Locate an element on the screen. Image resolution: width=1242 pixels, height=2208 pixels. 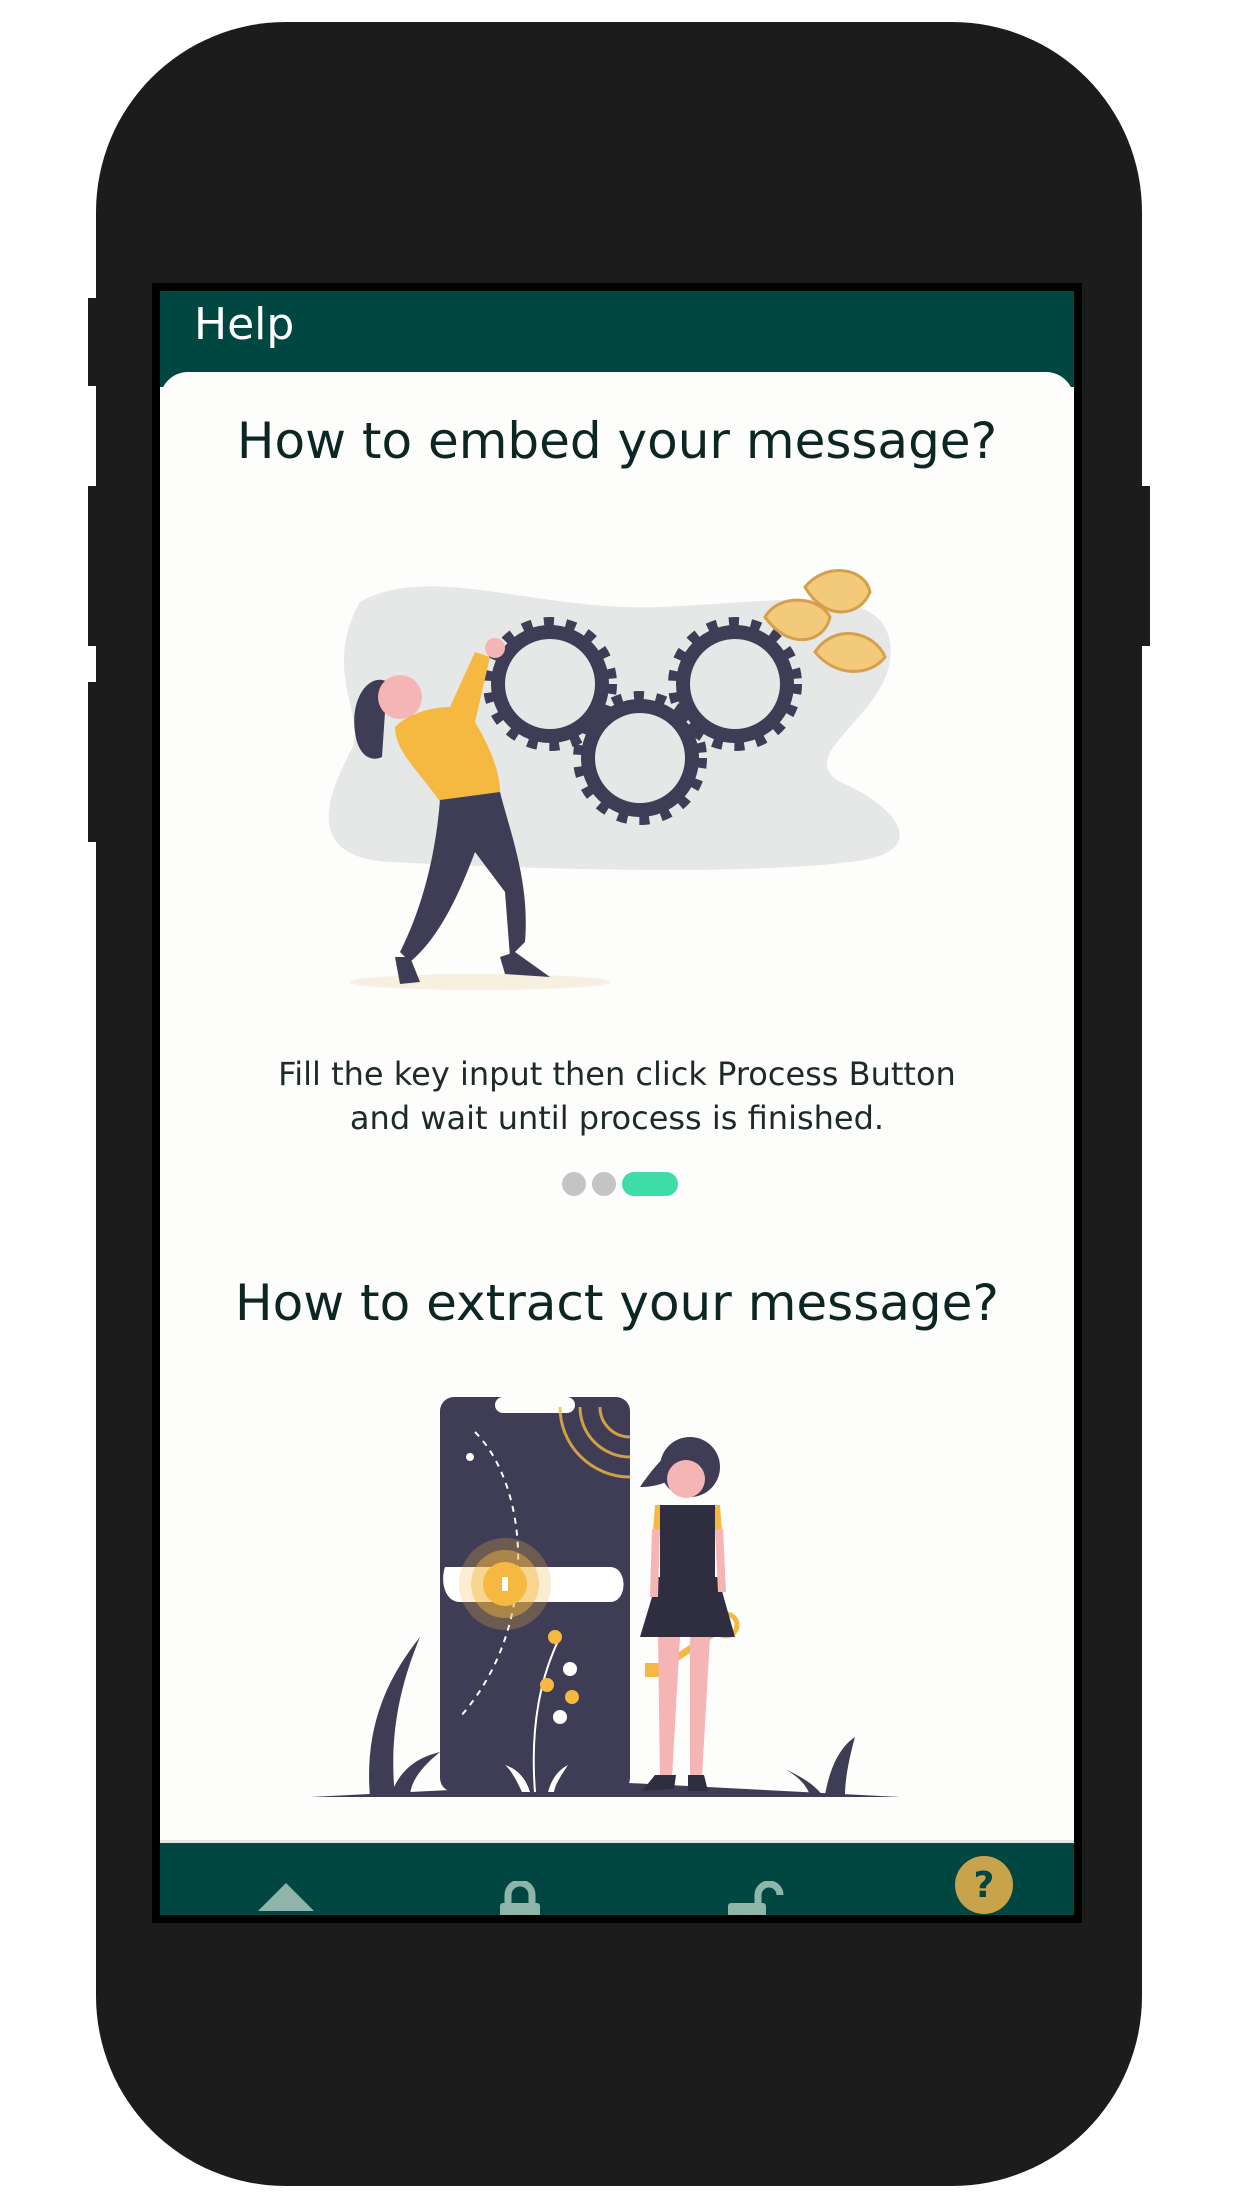
nav-extract is located at coordinates (752, 1879).